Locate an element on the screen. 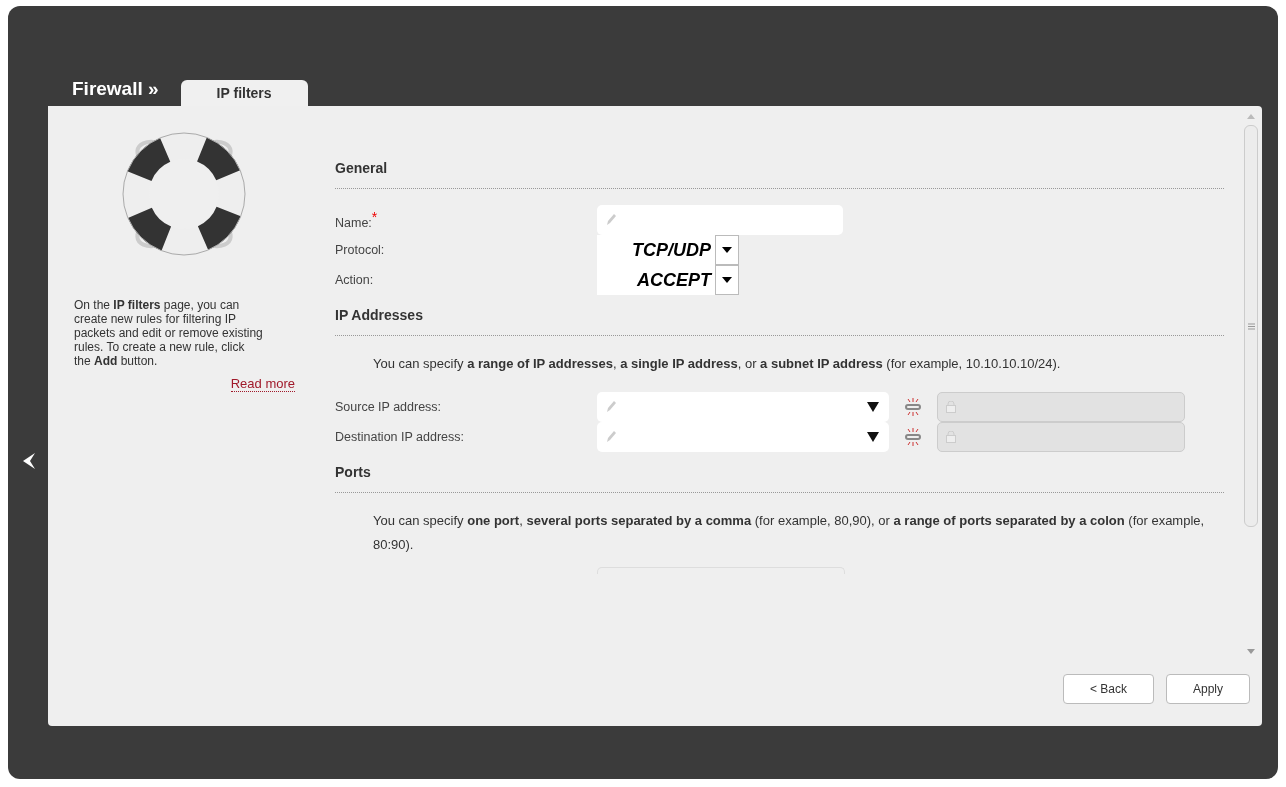 The height and width of the screenshot is (787, 1286). section-title: IP Addresses is located at coordinates (779, 321).